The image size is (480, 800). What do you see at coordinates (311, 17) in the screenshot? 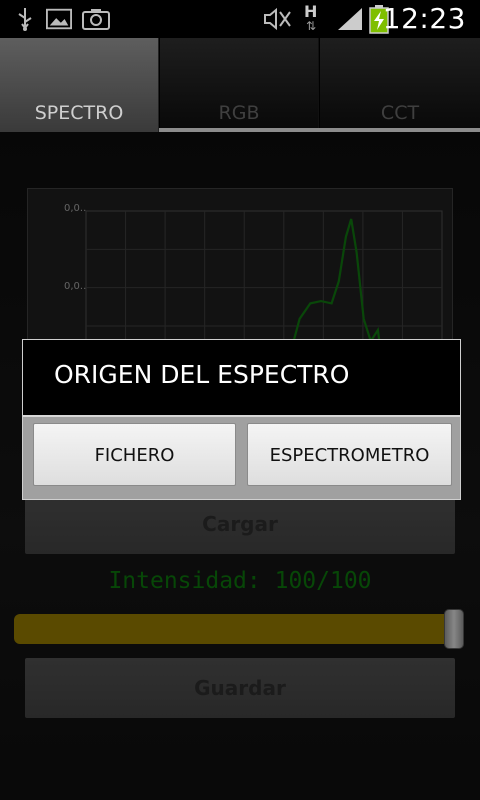
I see `data-h-icon: H ⇅` at bounding box center [311, 17].